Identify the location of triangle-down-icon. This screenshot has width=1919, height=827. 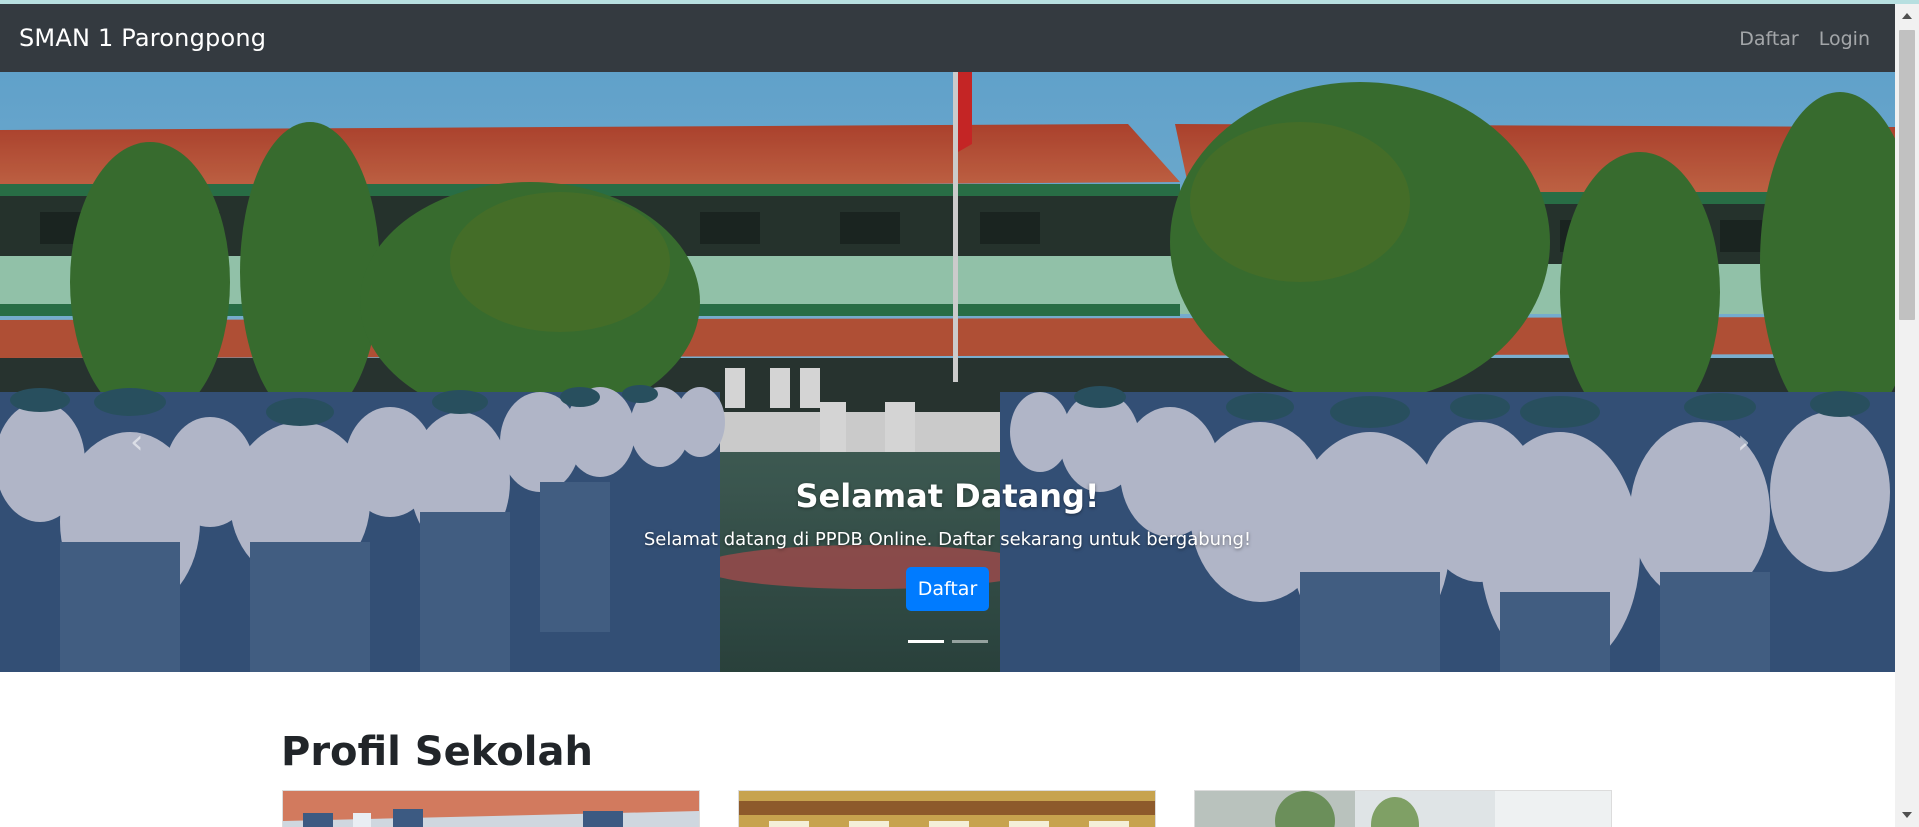
(1907, 815).